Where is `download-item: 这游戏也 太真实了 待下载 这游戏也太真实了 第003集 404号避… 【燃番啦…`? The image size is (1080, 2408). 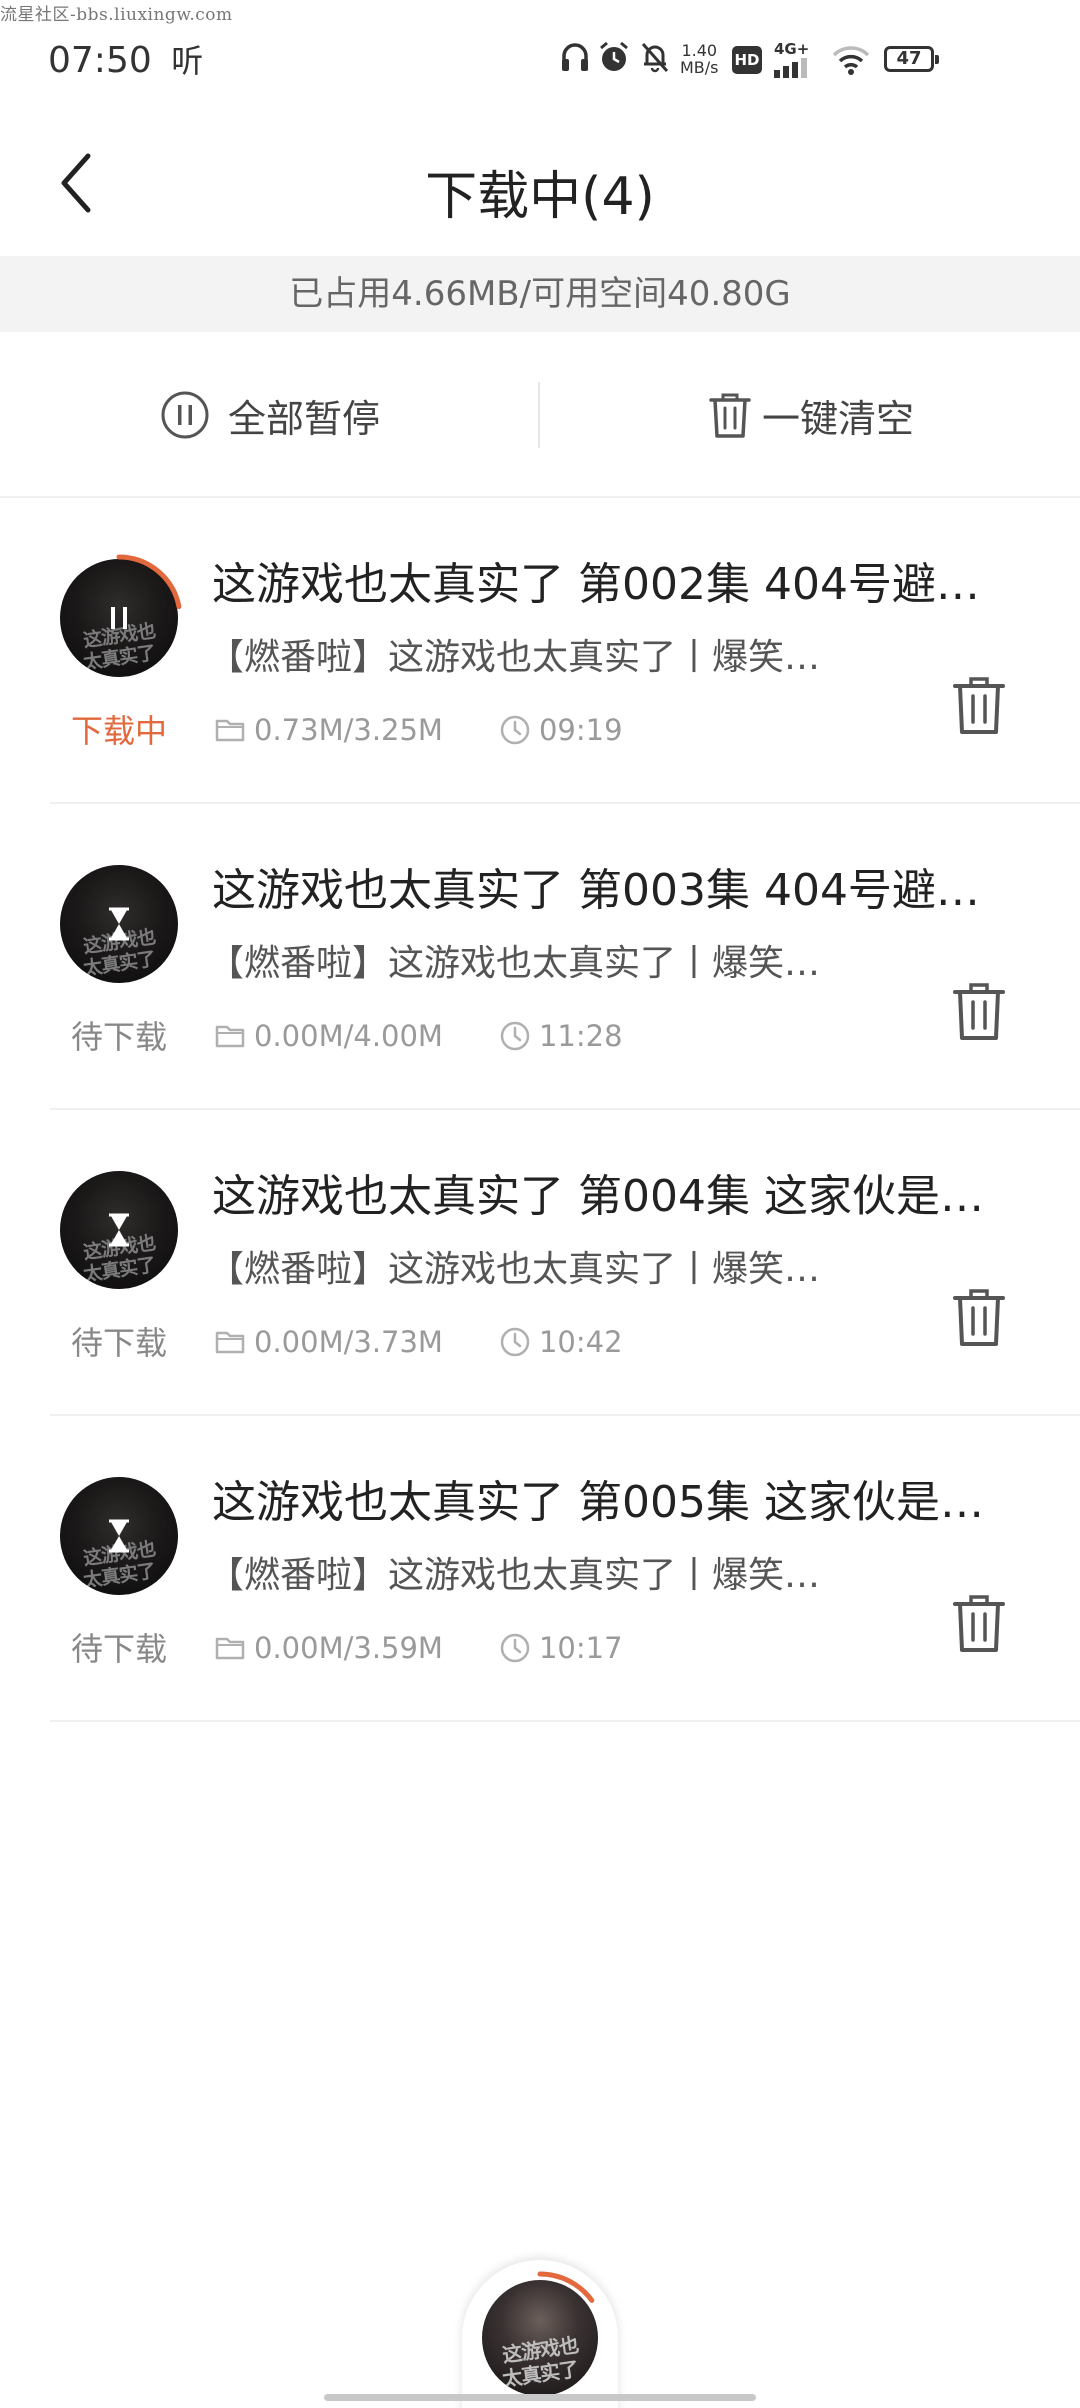
download-item: 这游戏也 太真实了 待下载 这游戏也太真实了 第003集 404号避… 【燃番啦… is located at coordinates (540, 957).